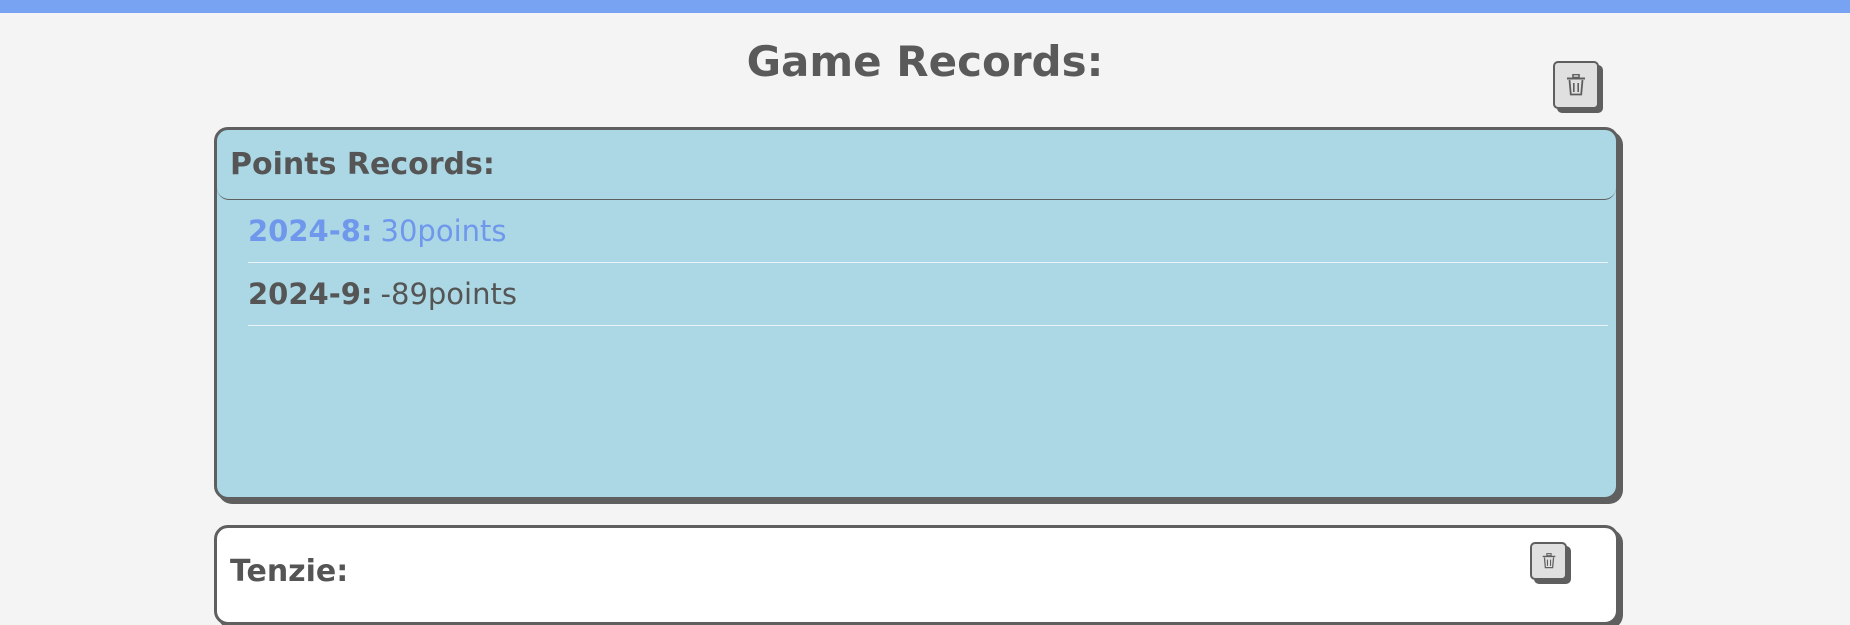  What do you see at coordinates (916, 575) in the screenshot?
I see `tenzie-panel: Tenzie:` at bounding box center [916, 575].